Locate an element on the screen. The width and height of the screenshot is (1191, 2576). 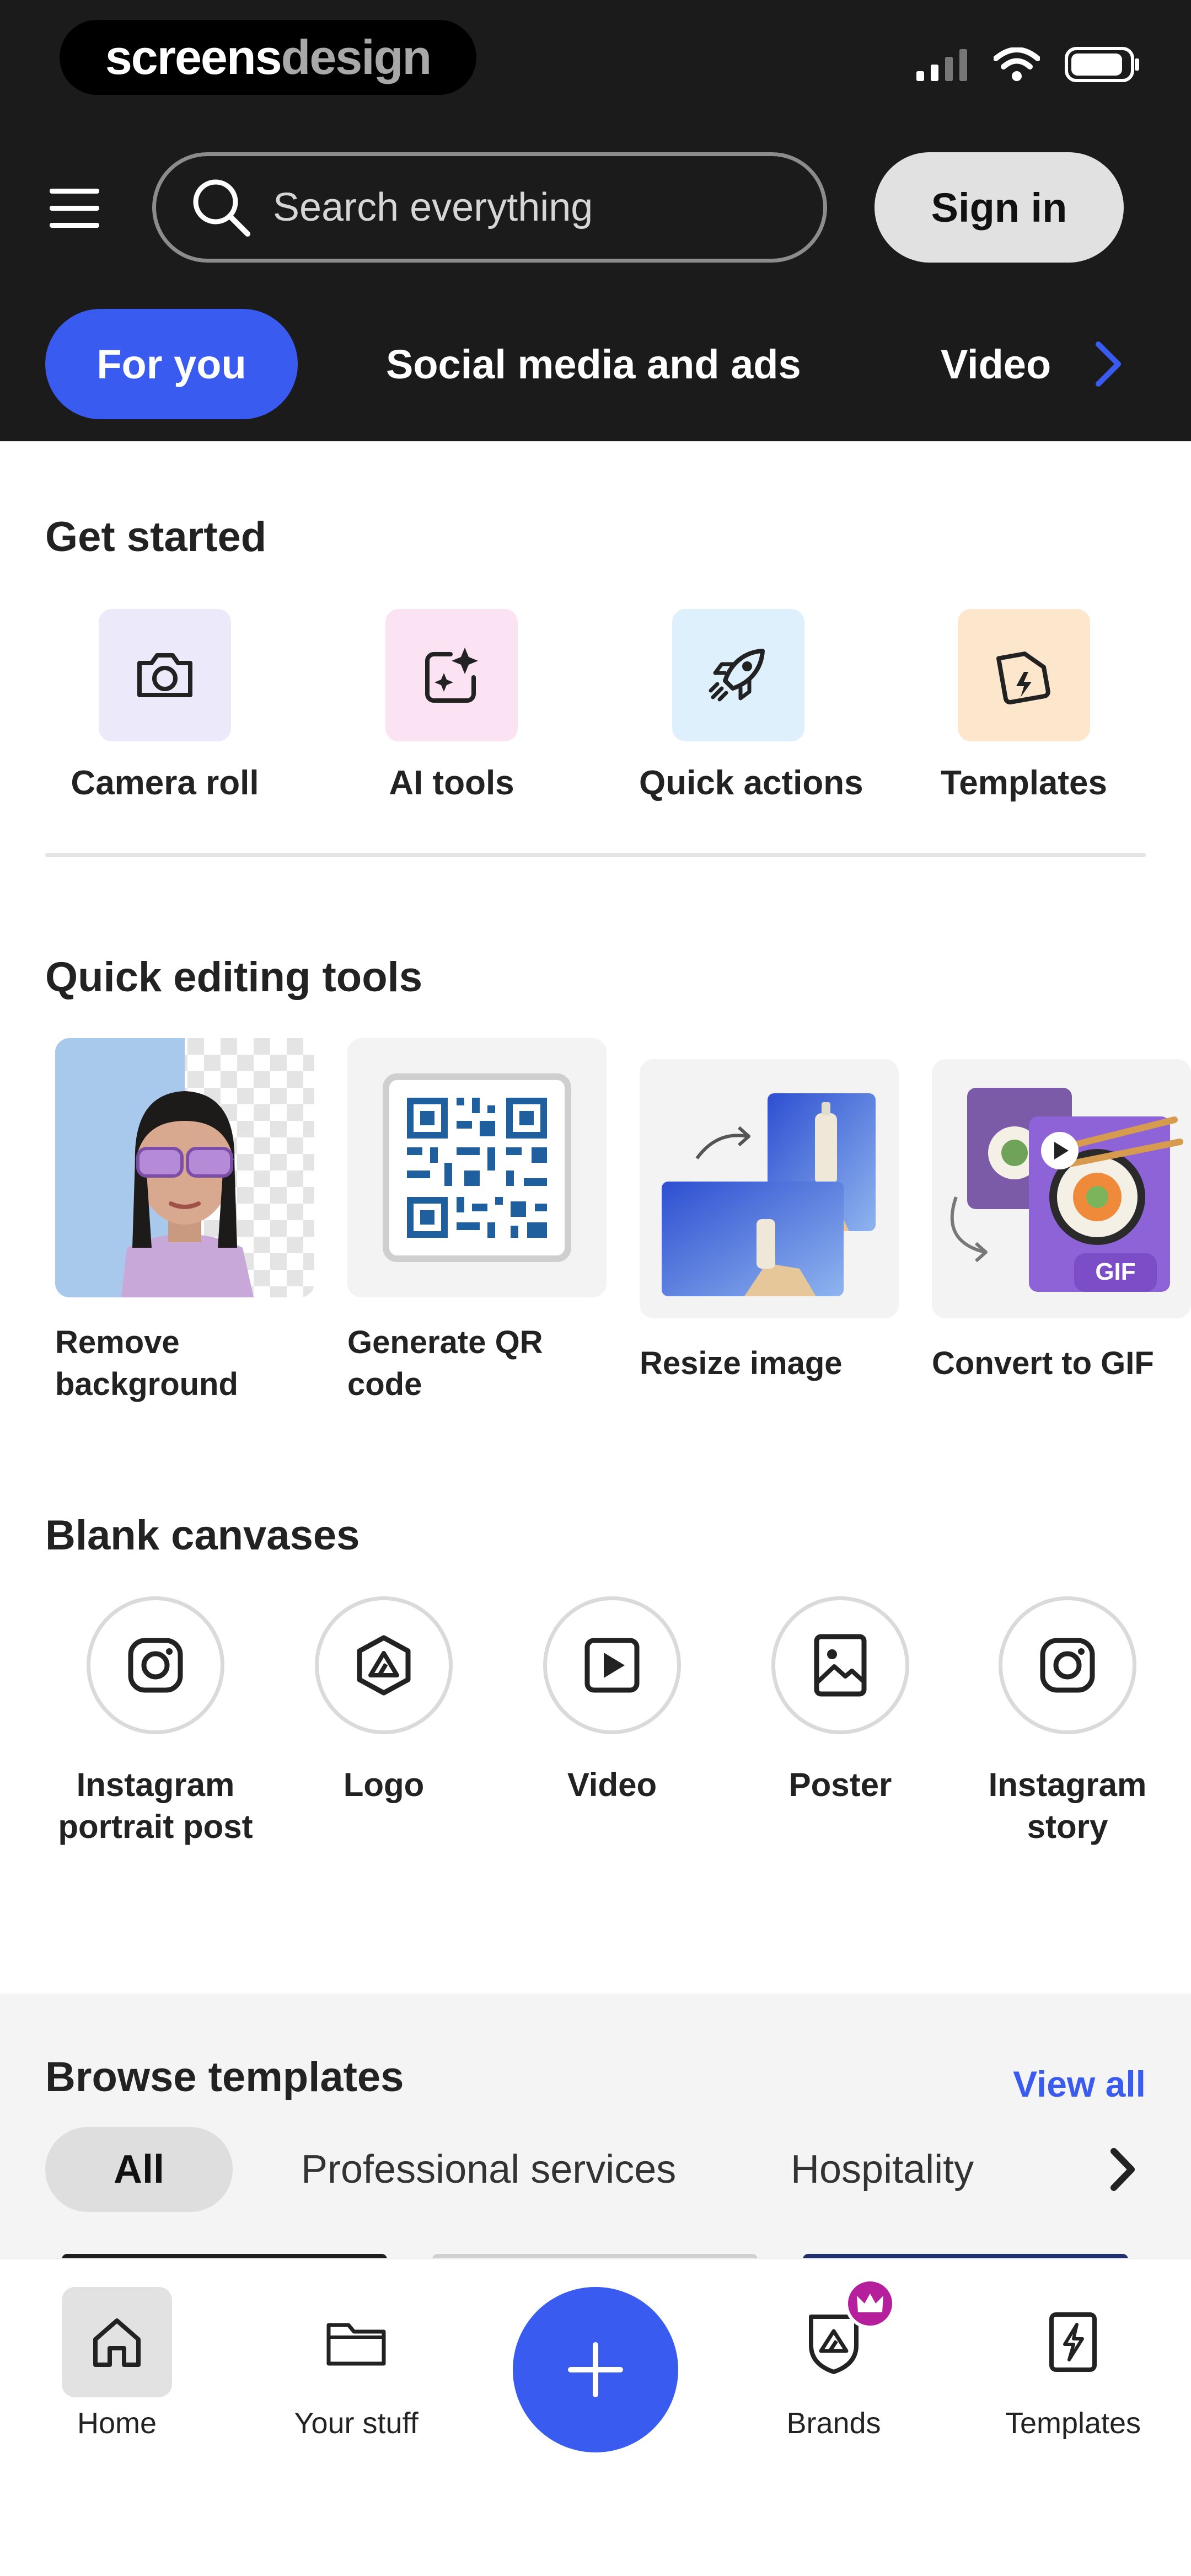
camera-roll-item: Camera roll is located at coordinates (165, 706).